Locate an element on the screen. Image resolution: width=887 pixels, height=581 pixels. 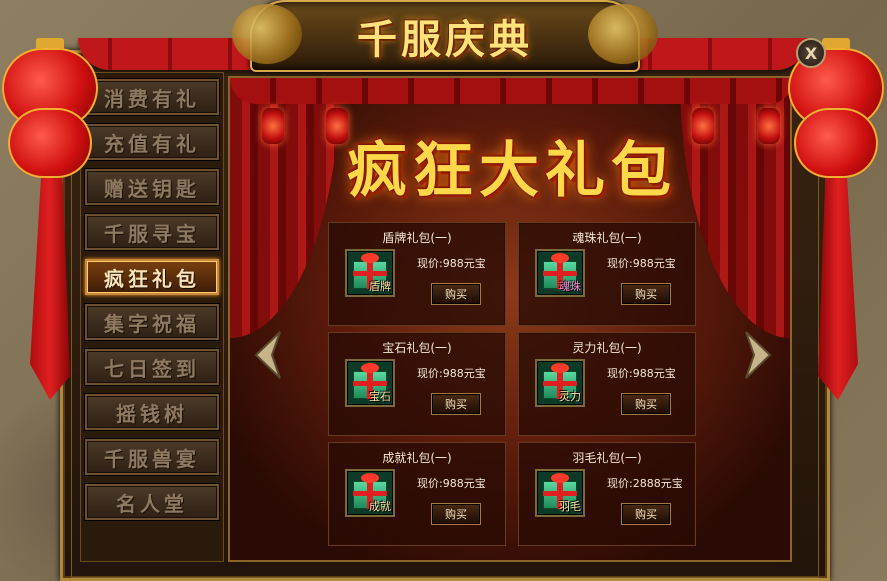
package-name: 成就礼包(一) is located at coordinates (417, 458).